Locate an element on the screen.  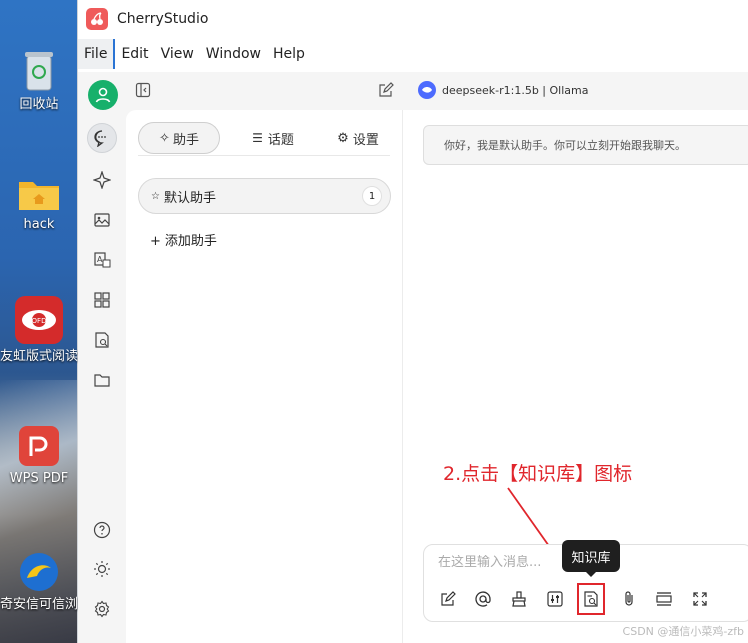
settings-sliders-icon is located at coordinates (555, 599).